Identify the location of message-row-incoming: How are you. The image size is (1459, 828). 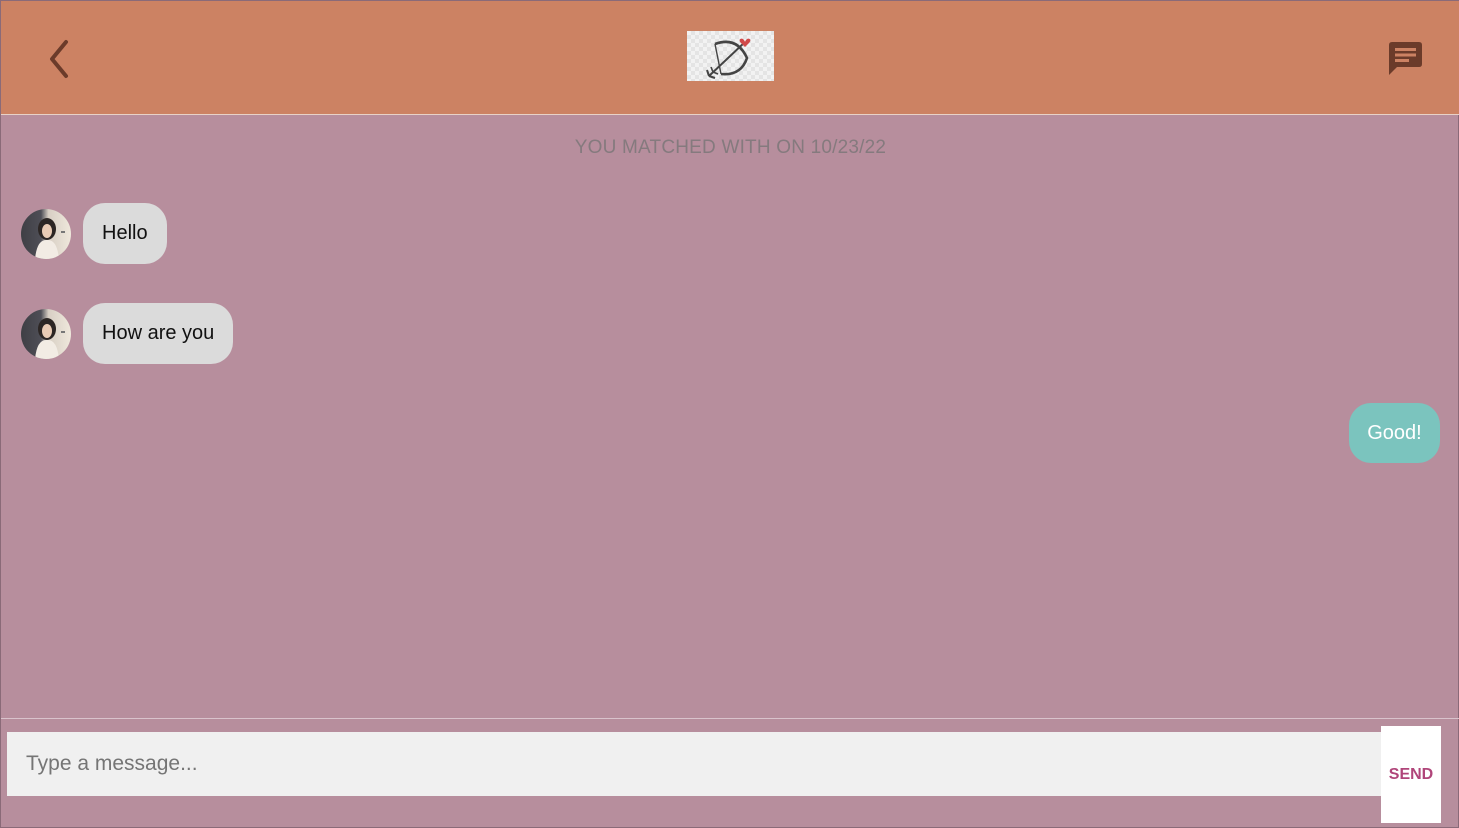
(127, 333).